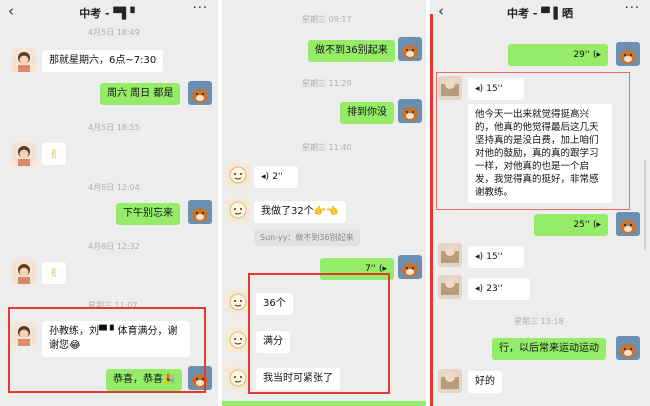  Describe the element at coordinates (324, 403) in the screenshot. I see `partial-message-bubble` at that location.